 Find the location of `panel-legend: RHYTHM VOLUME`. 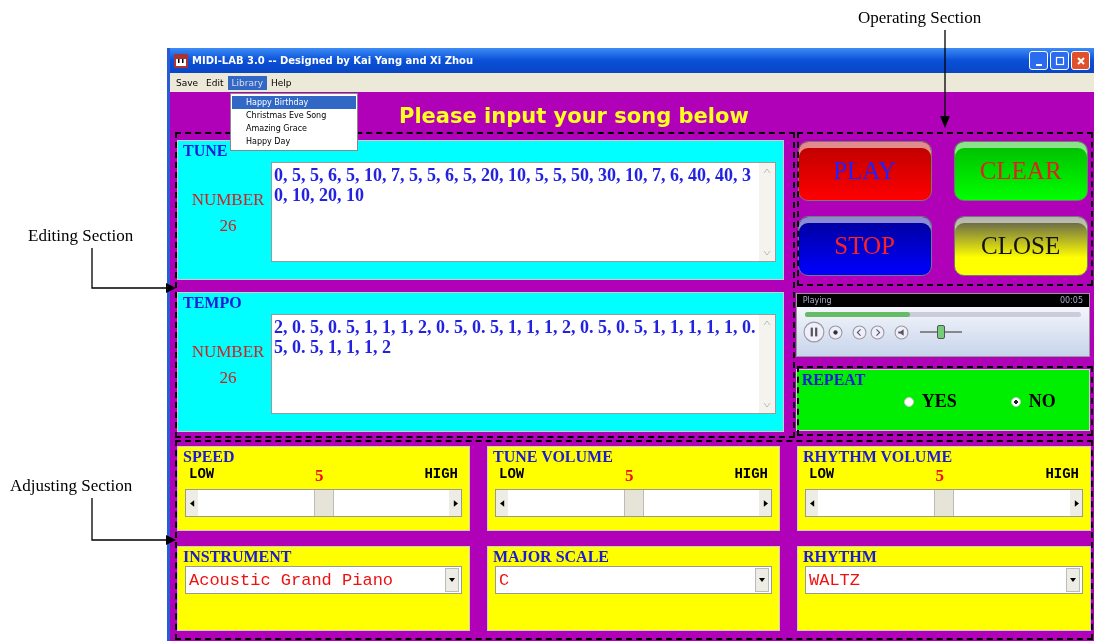

panel-legend: RHYTHM VOLUME is located at coordinates (878, 457).